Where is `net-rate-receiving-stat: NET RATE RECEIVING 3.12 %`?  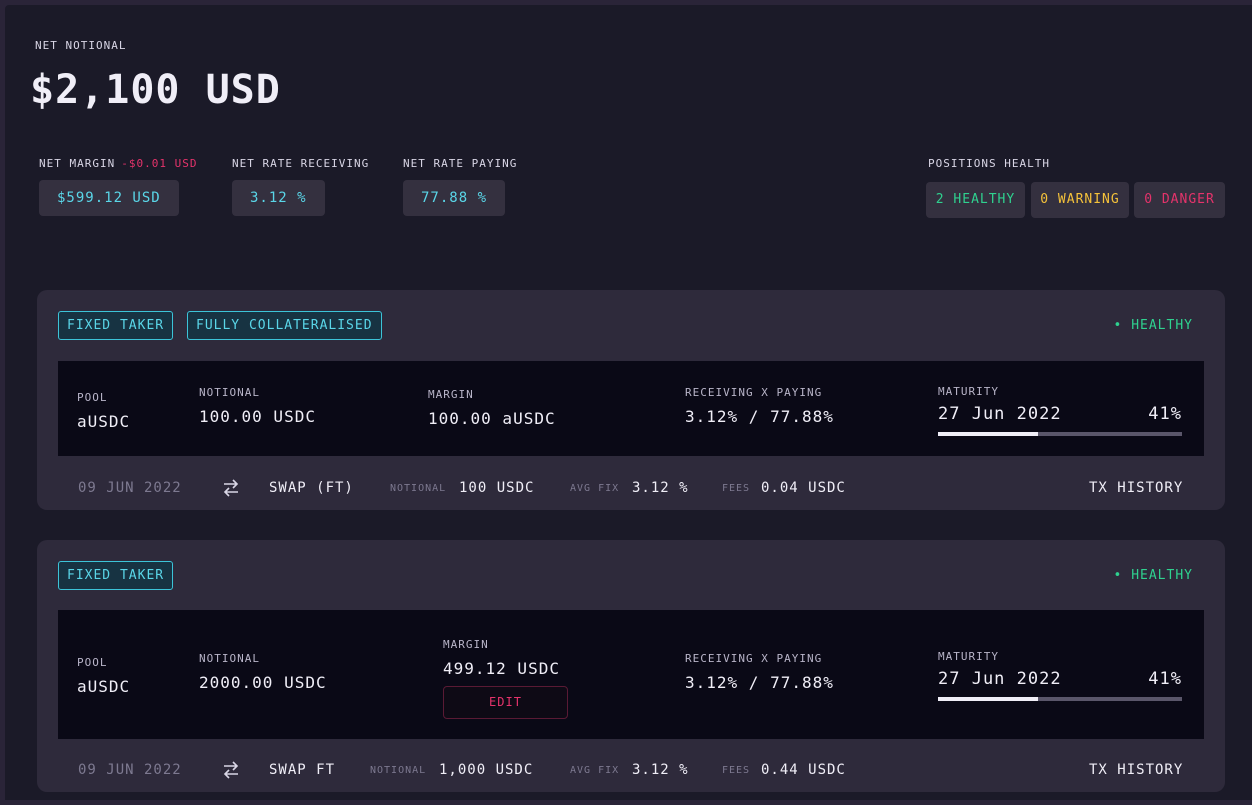 net-rate-receiving-stat: NET RATE RECEIVING 3.12 % is located at coordinates (300, 186).